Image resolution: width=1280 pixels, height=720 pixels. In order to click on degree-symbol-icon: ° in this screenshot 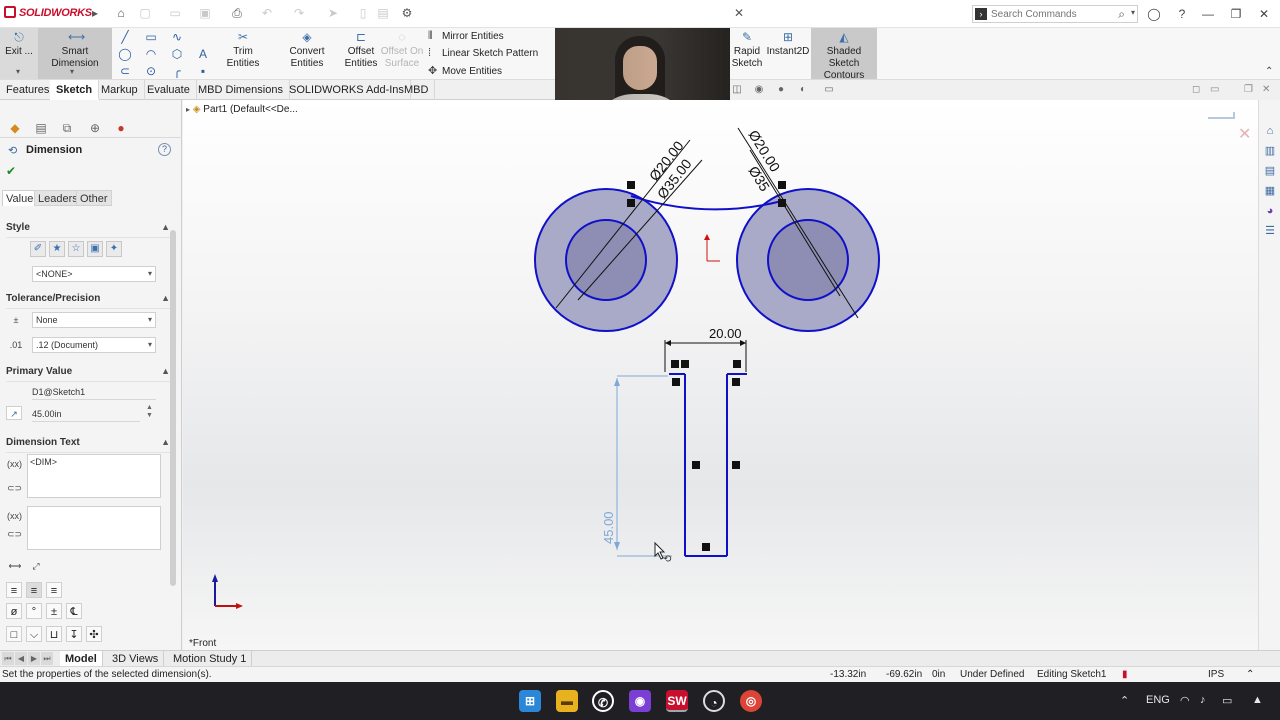, I will do `click(34, 611)`.